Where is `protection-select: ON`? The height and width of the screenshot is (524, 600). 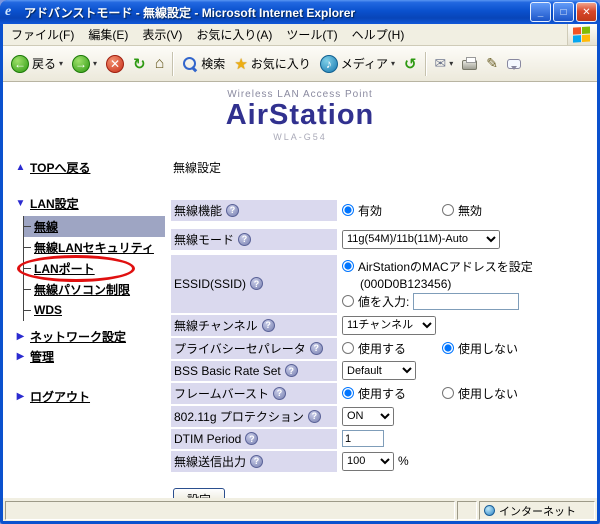
protection-select: ON is located at coordinates (368, 416).